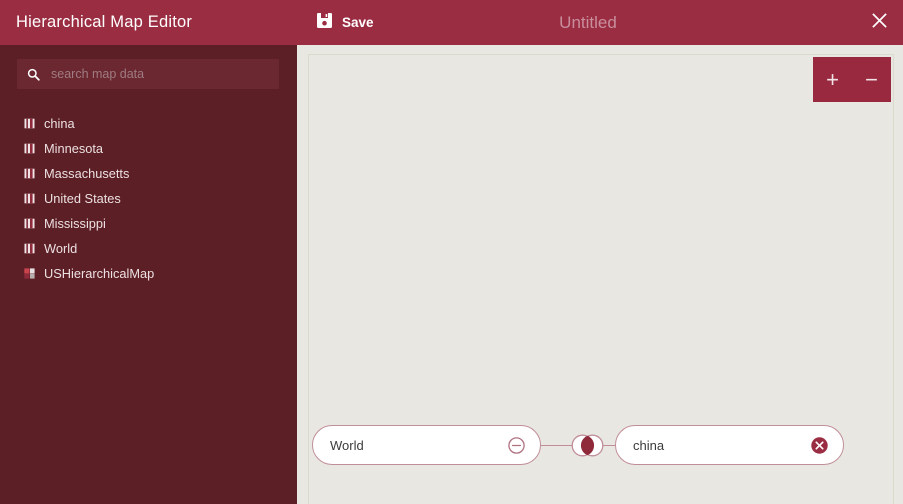  Describe the element at coordinates (104, 22) in the screenshot. I see `app-title: Hierarchical Map Editor` at that location.